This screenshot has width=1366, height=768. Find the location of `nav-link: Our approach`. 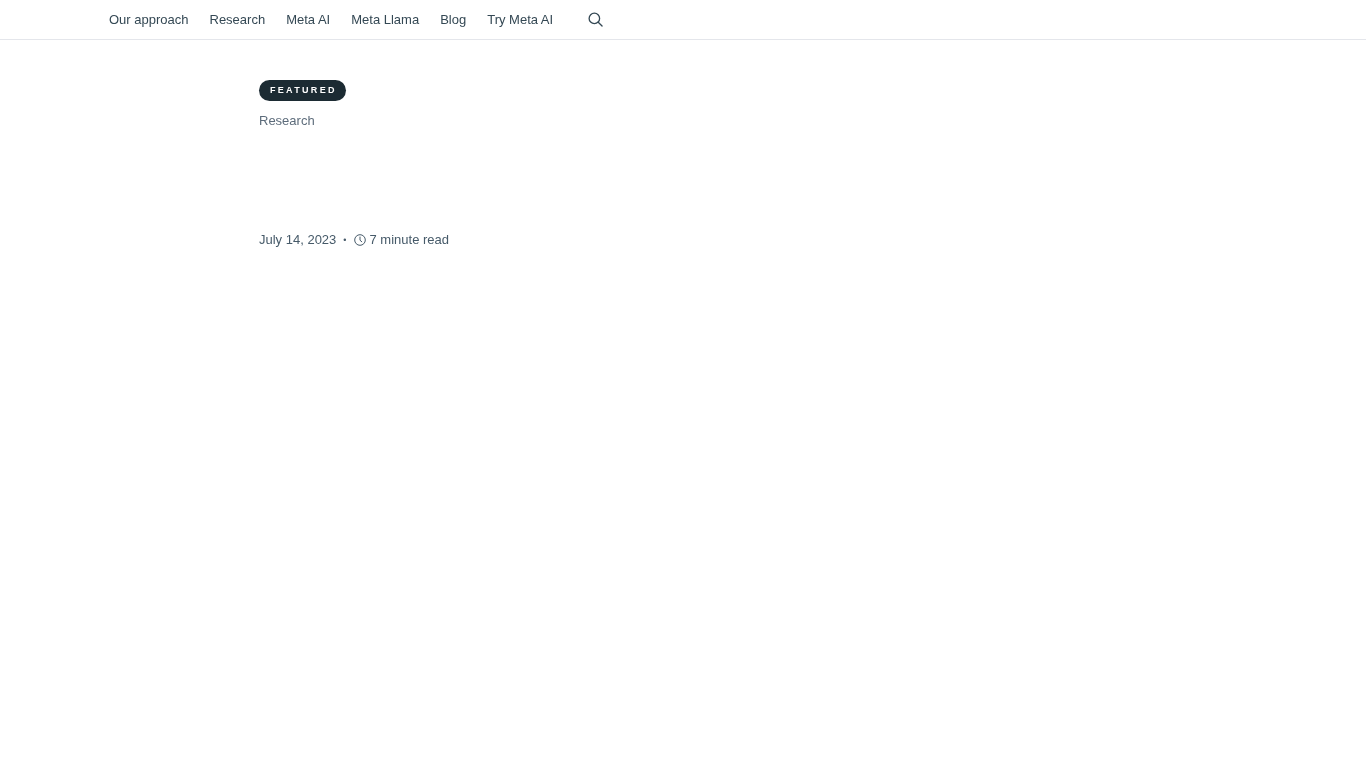

nav-link: Our approach is located at coordinates (149, 19).